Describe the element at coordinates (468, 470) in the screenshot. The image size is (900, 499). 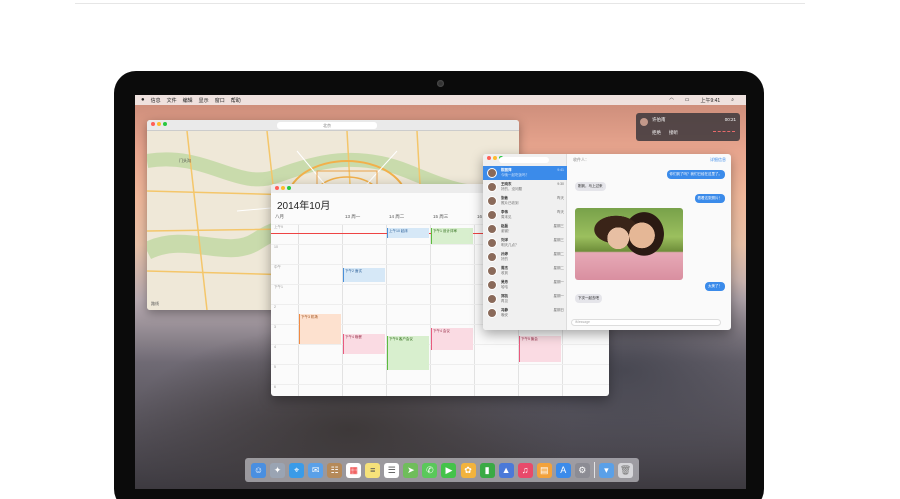
I see `photos-icon: ✿` at that location.